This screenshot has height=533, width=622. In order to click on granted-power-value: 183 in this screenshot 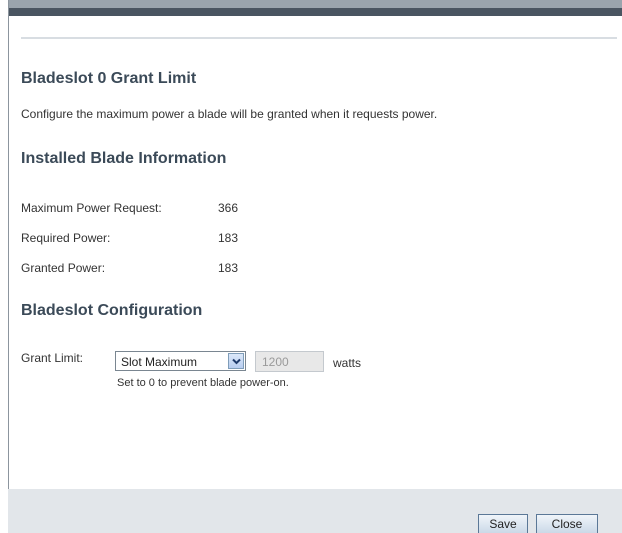, I will do `click(228, 268)`.